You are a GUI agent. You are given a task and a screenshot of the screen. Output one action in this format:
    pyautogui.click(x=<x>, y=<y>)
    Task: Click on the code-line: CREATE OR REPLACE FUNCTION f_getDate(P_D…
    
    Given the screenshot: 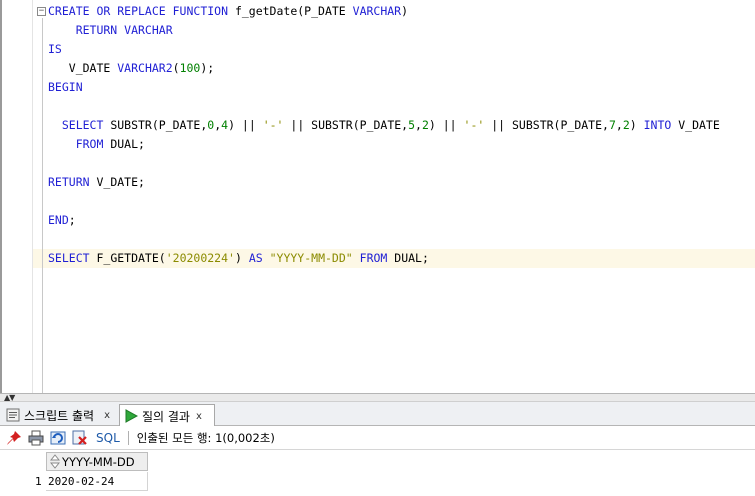 What is the action you would take?
    pyautogui.click(x=228, y=11)
    